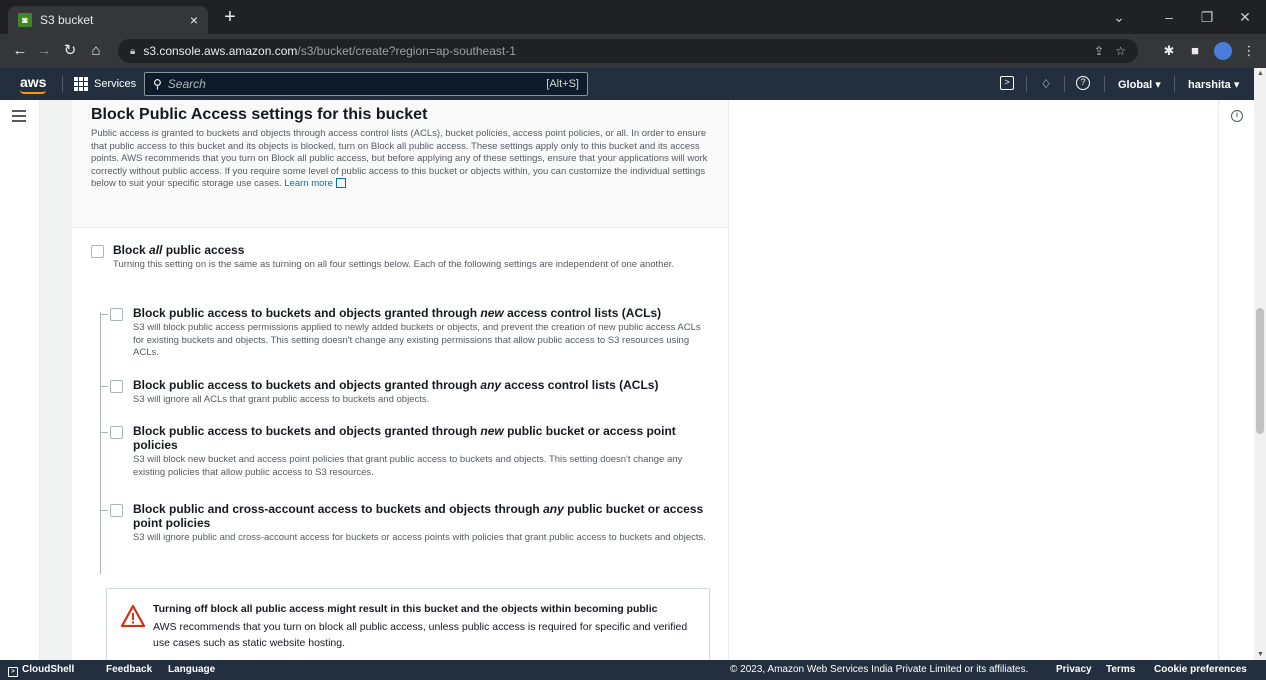 The height and width of the screenshot is (680, 1266). I want to click on title-emphasis: any, so click(553, 509).